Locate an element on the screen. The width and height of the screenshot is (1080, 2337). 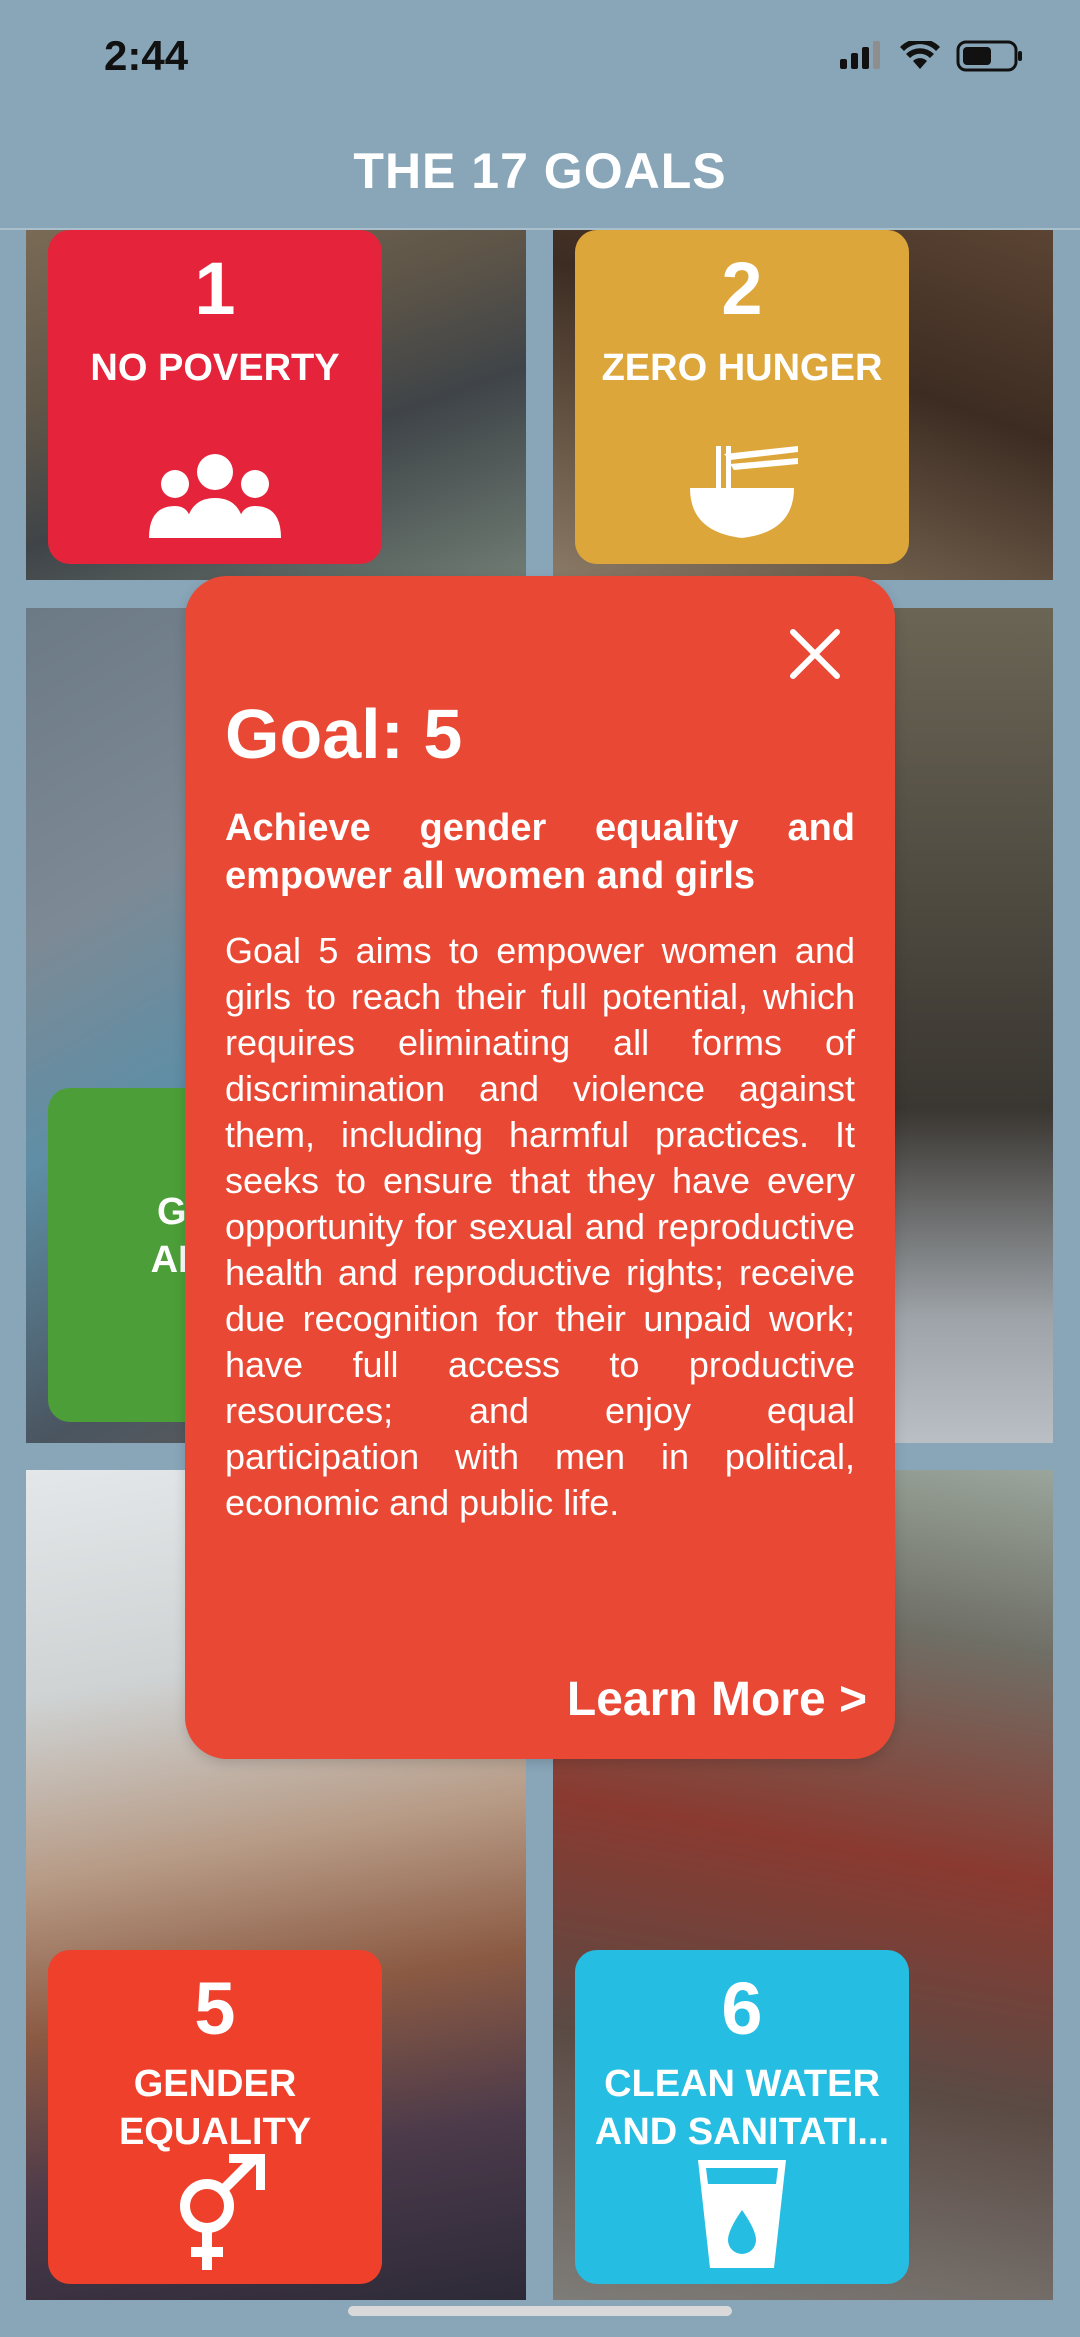
people-icon is located at coordinates (215, 497).